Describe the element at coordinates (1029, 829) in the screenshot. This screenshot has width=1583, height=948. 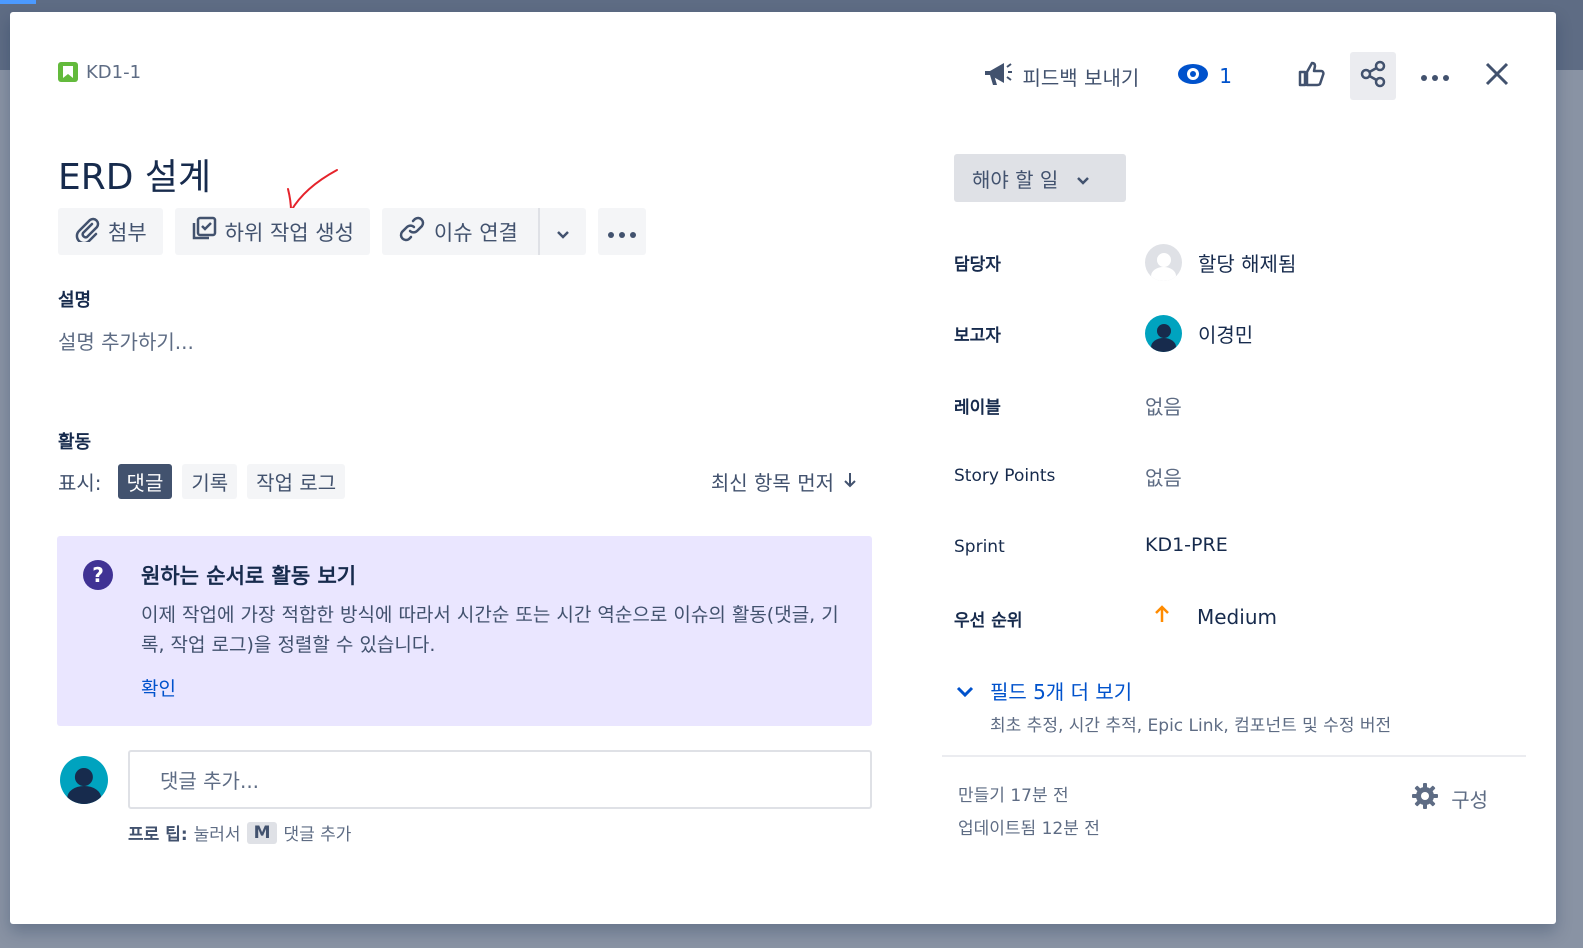
I see `updated-time: 업데이트됨 12분 전` at that location.